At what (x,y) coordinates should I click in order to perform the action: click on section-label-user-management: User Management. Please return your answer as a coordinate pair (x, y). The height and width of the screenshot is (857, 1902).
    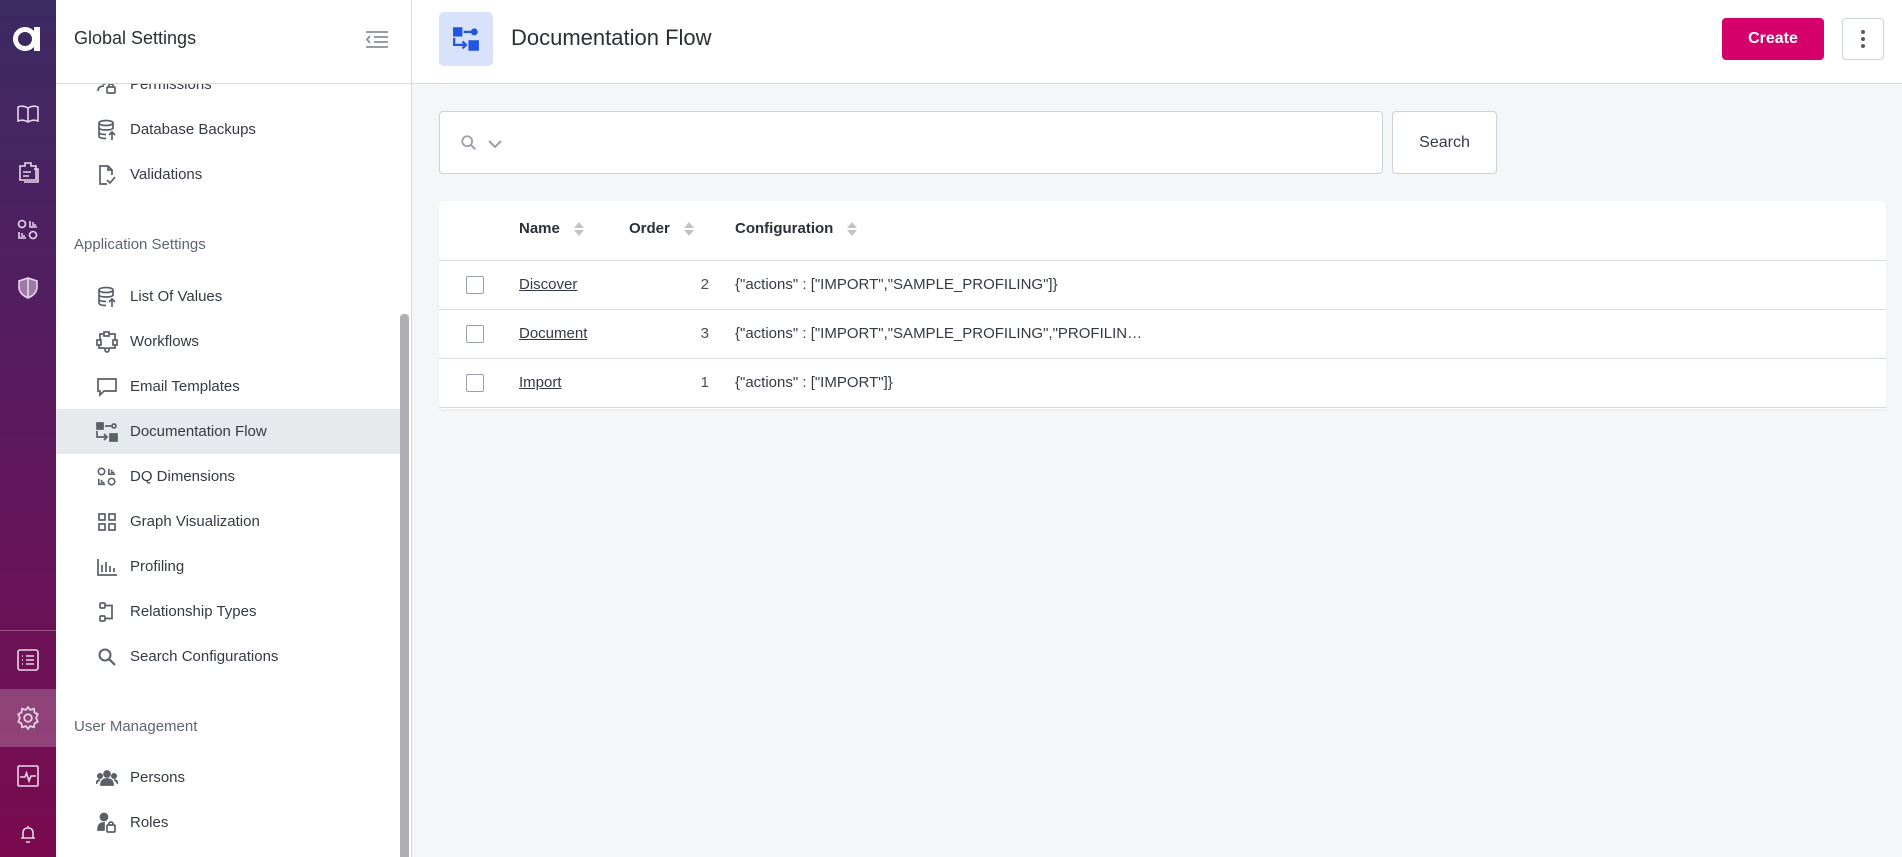
    Looking at the image, I should click on (136, 726).